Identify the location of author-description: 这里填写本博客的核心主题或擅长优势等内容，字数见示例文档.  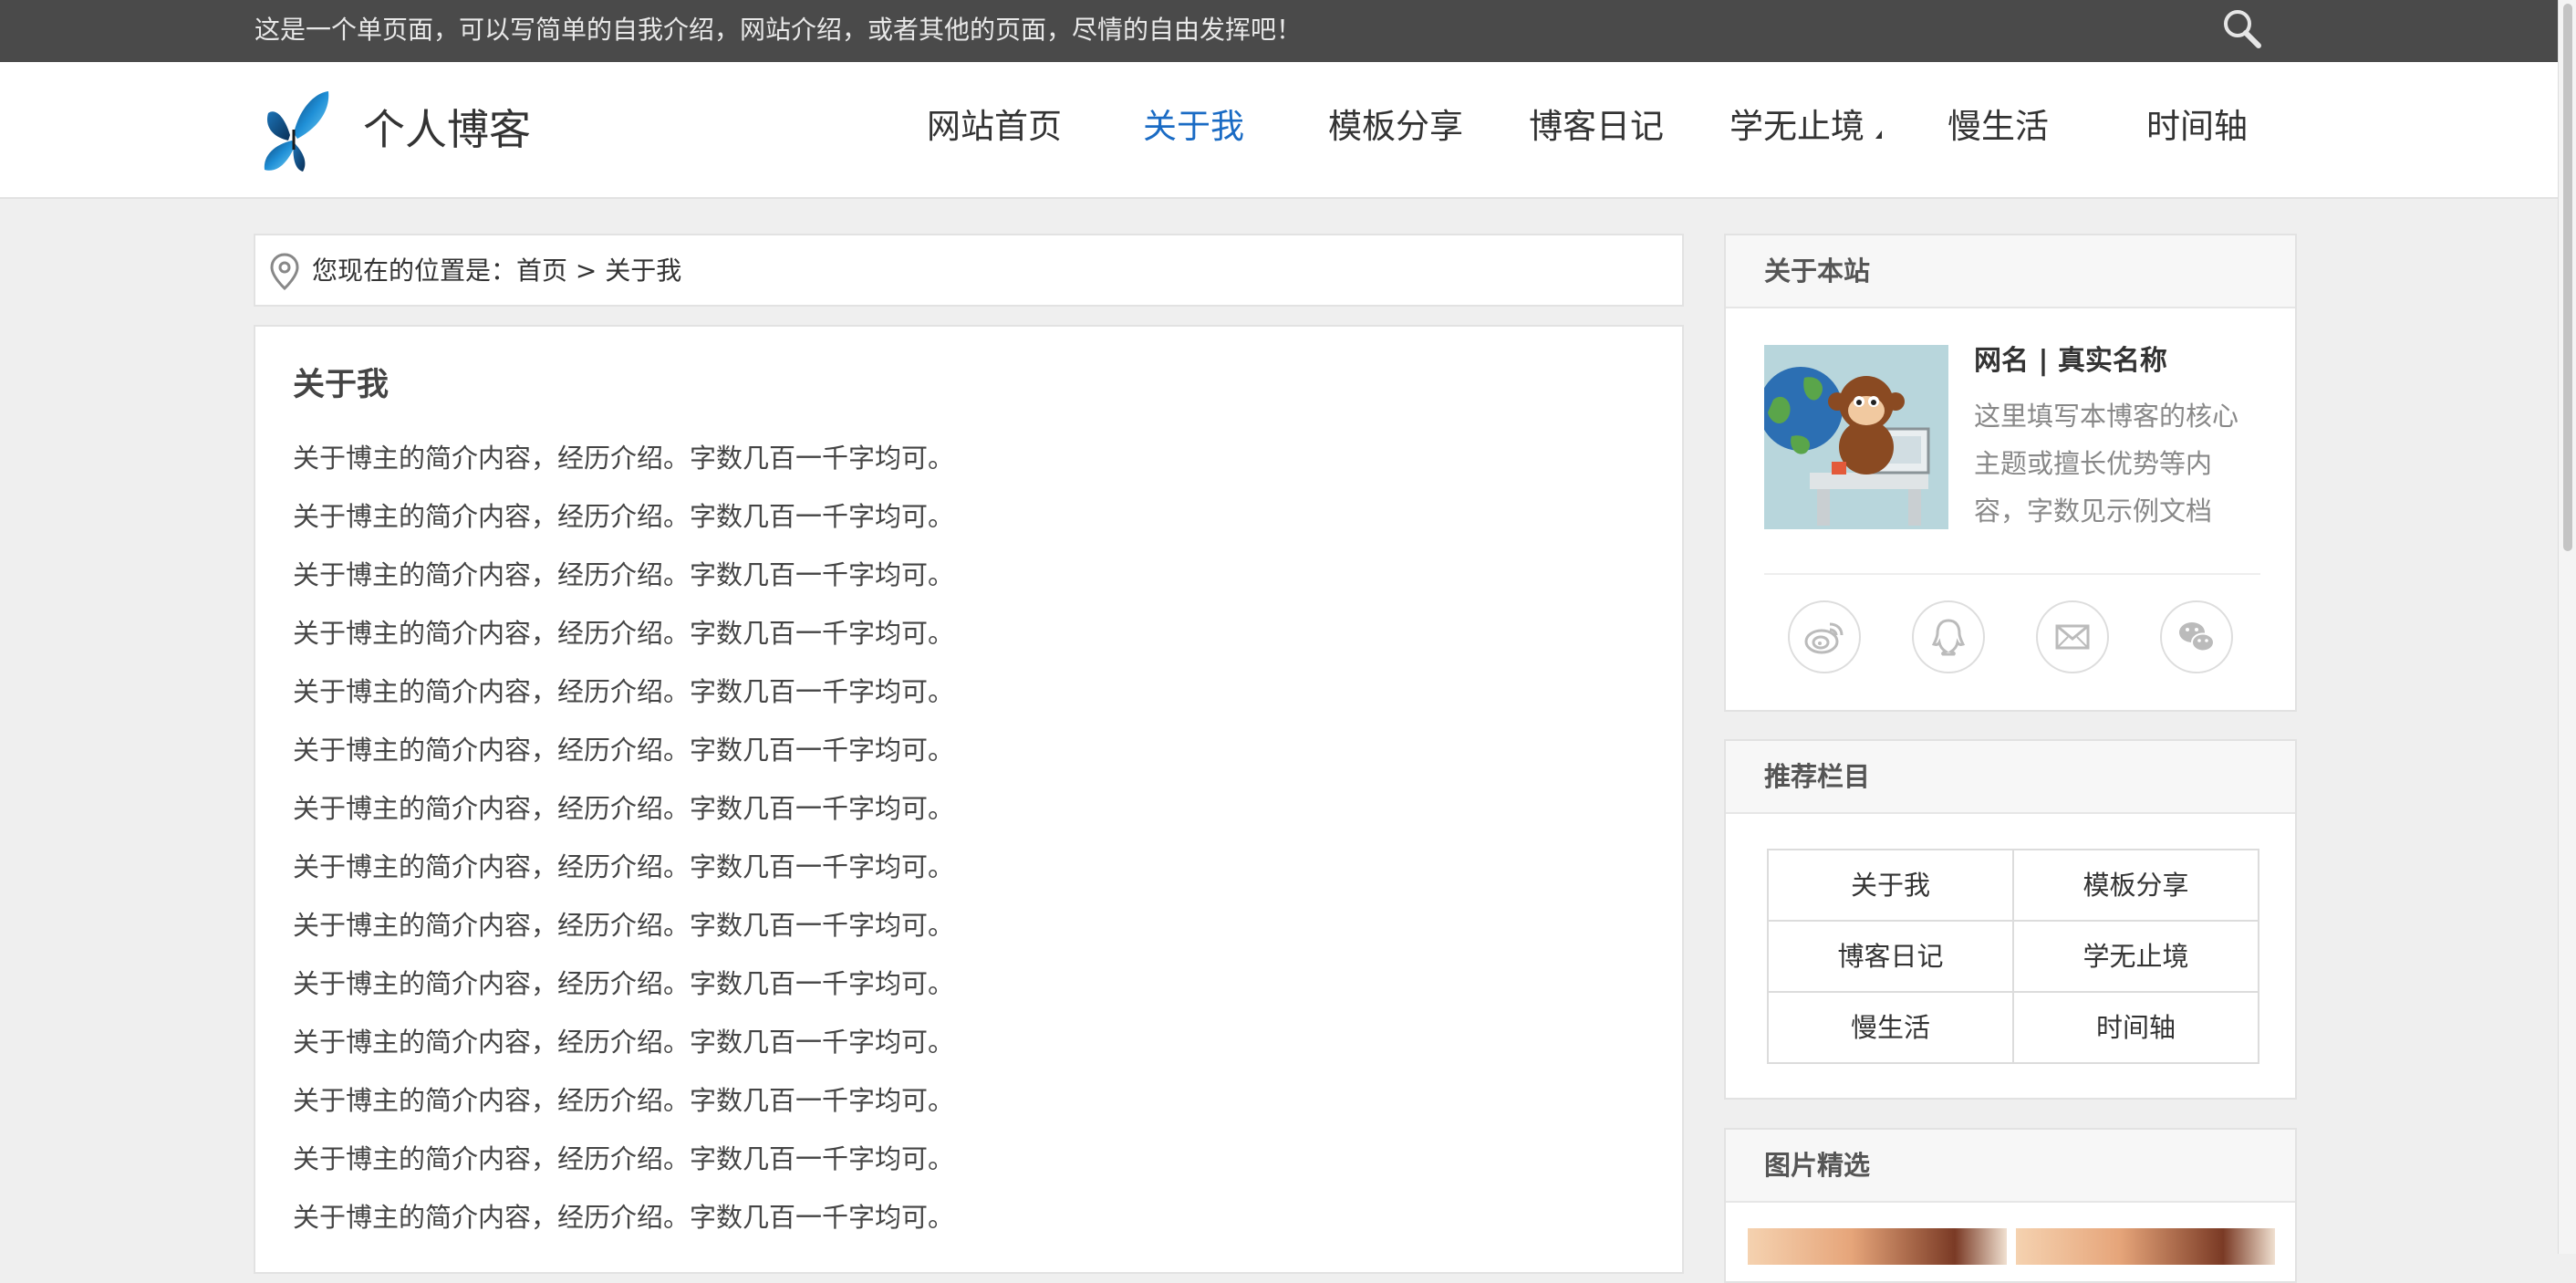
(2106, 464).